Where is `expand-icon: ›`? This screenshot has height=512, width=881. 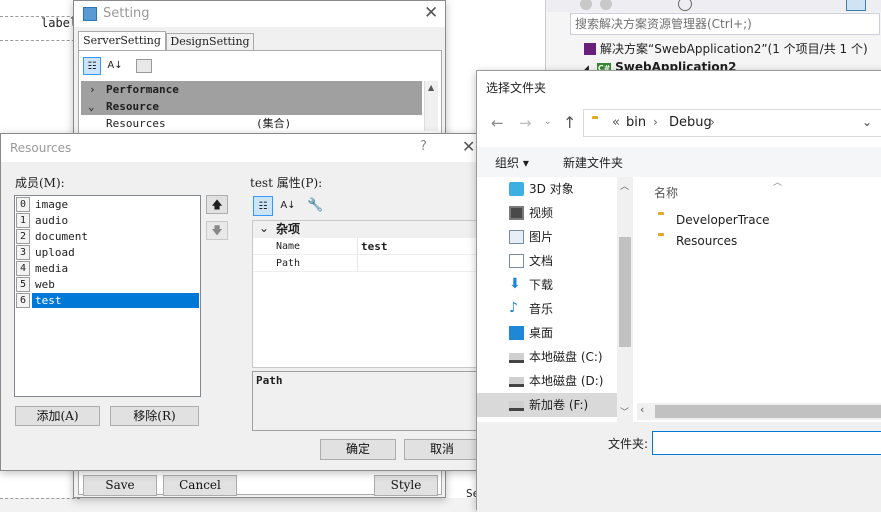
expand-icon: › is located at coordinates (92, 89).